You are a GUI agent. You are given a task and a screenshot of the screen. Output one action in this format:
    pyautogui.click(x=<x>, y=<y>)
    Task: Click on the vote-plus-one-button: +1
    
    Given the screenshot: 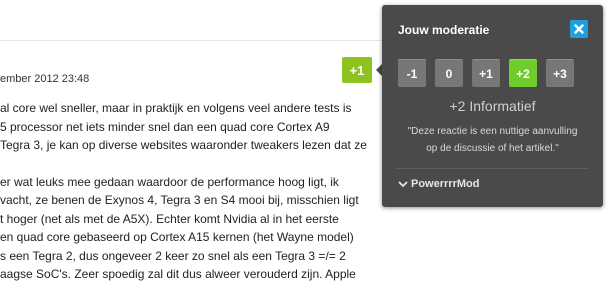 What is the action you would take?
    pyautogui.click(x=486, y=73)
    